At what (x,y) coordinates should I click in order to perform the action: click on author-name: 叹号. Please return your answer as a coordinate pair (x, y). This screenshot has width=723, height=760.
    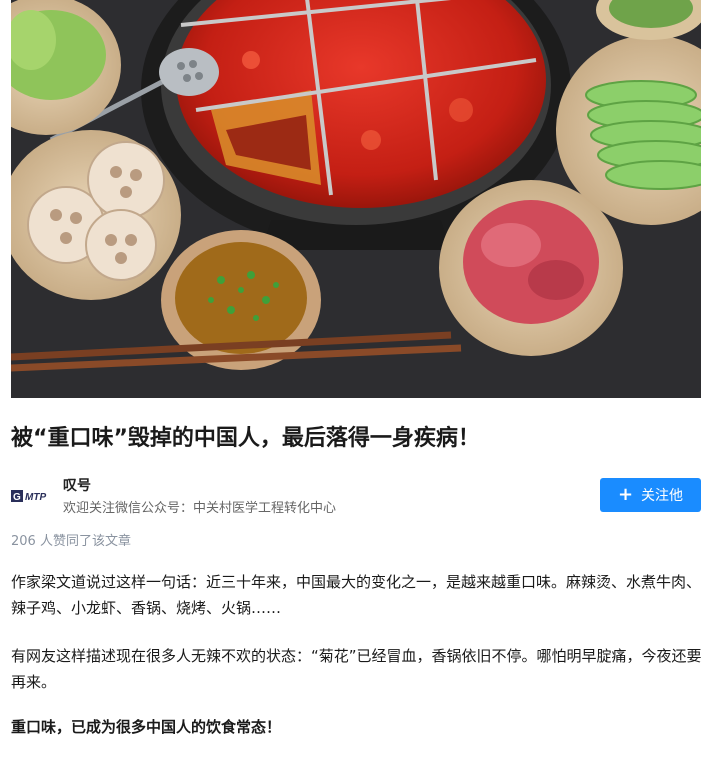
    Looking at the image, I should click on (77, 485).